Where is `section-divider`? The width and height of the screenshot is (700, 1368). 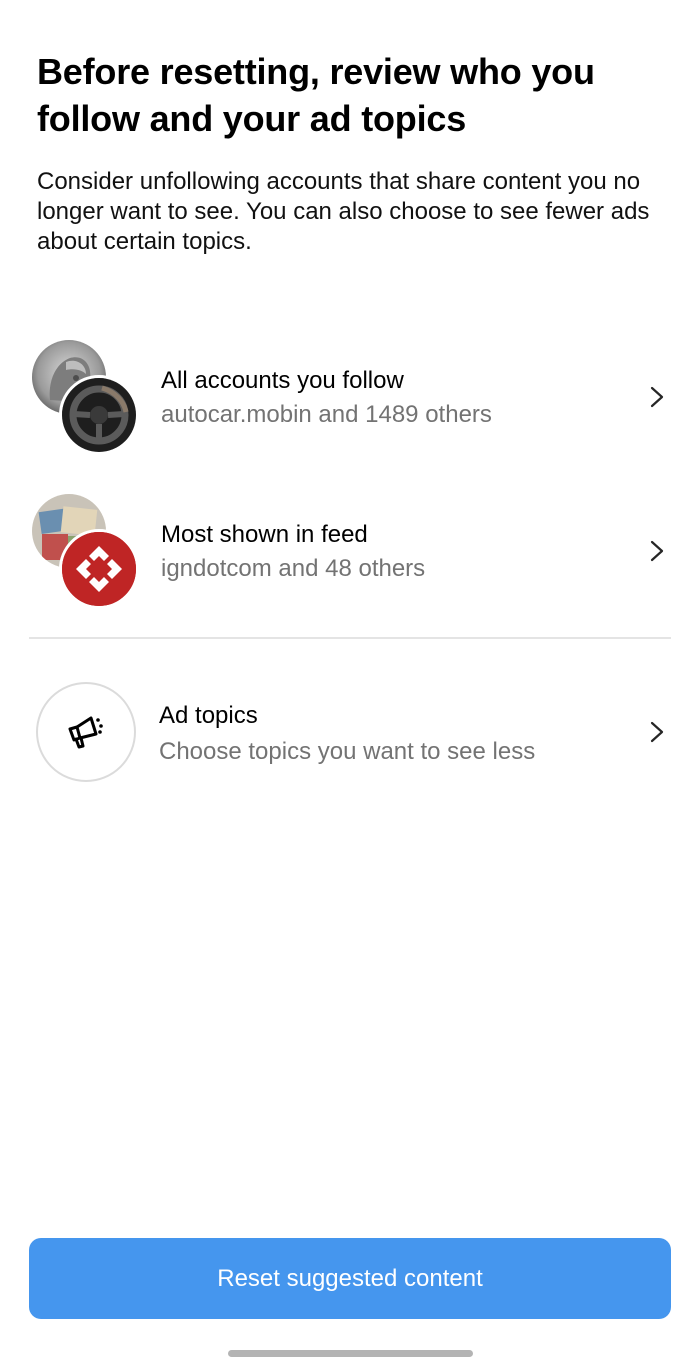
section-divider is located at coordinates (350, 638).